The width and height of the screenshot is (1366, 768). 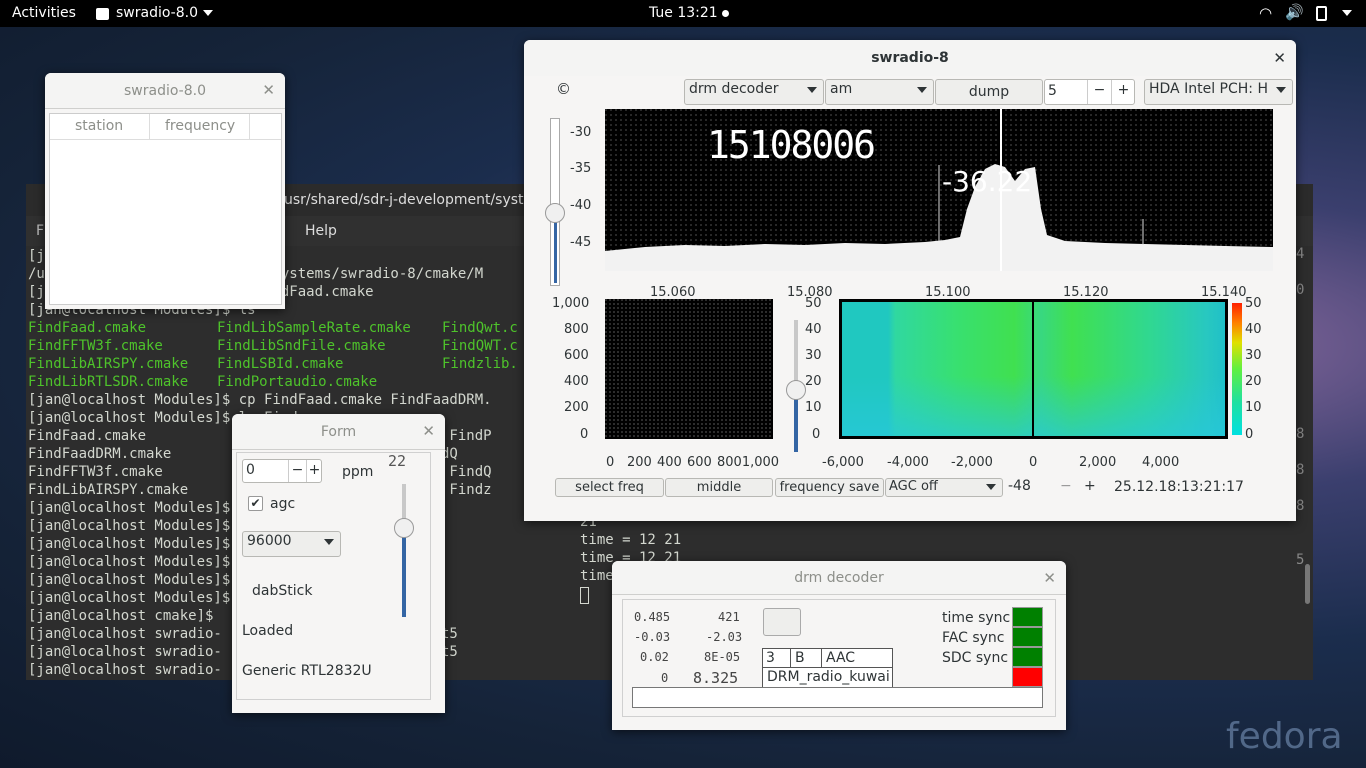 What do you see at coordinates (1208, 89) in the screenshot?
I see `device-select-value: HDA Intel PCH: H` at bounding box center [1208, 89].